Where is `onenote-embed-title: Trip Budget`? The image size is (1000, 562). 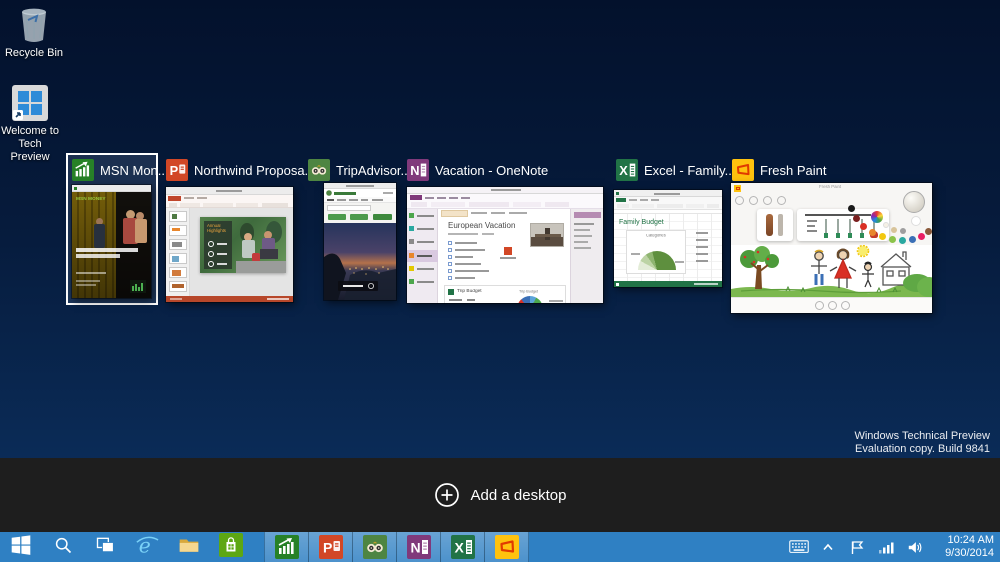
onenote-embed-title: Trip Budget is located at coordinates (469, 291).